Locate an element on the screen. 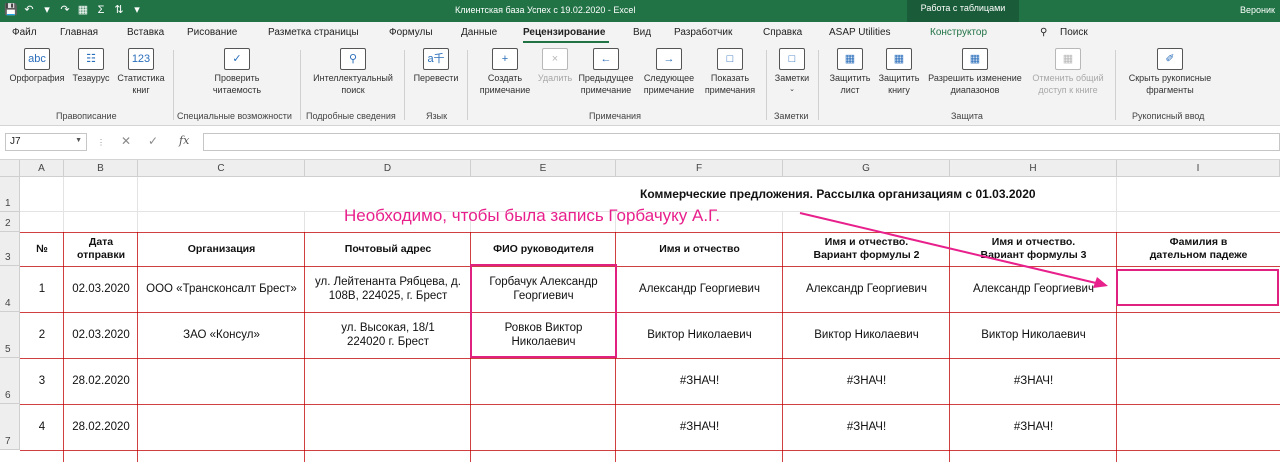 The image size is (1280, 462). user-name: Вероник is located at coordinates (1257, 10).